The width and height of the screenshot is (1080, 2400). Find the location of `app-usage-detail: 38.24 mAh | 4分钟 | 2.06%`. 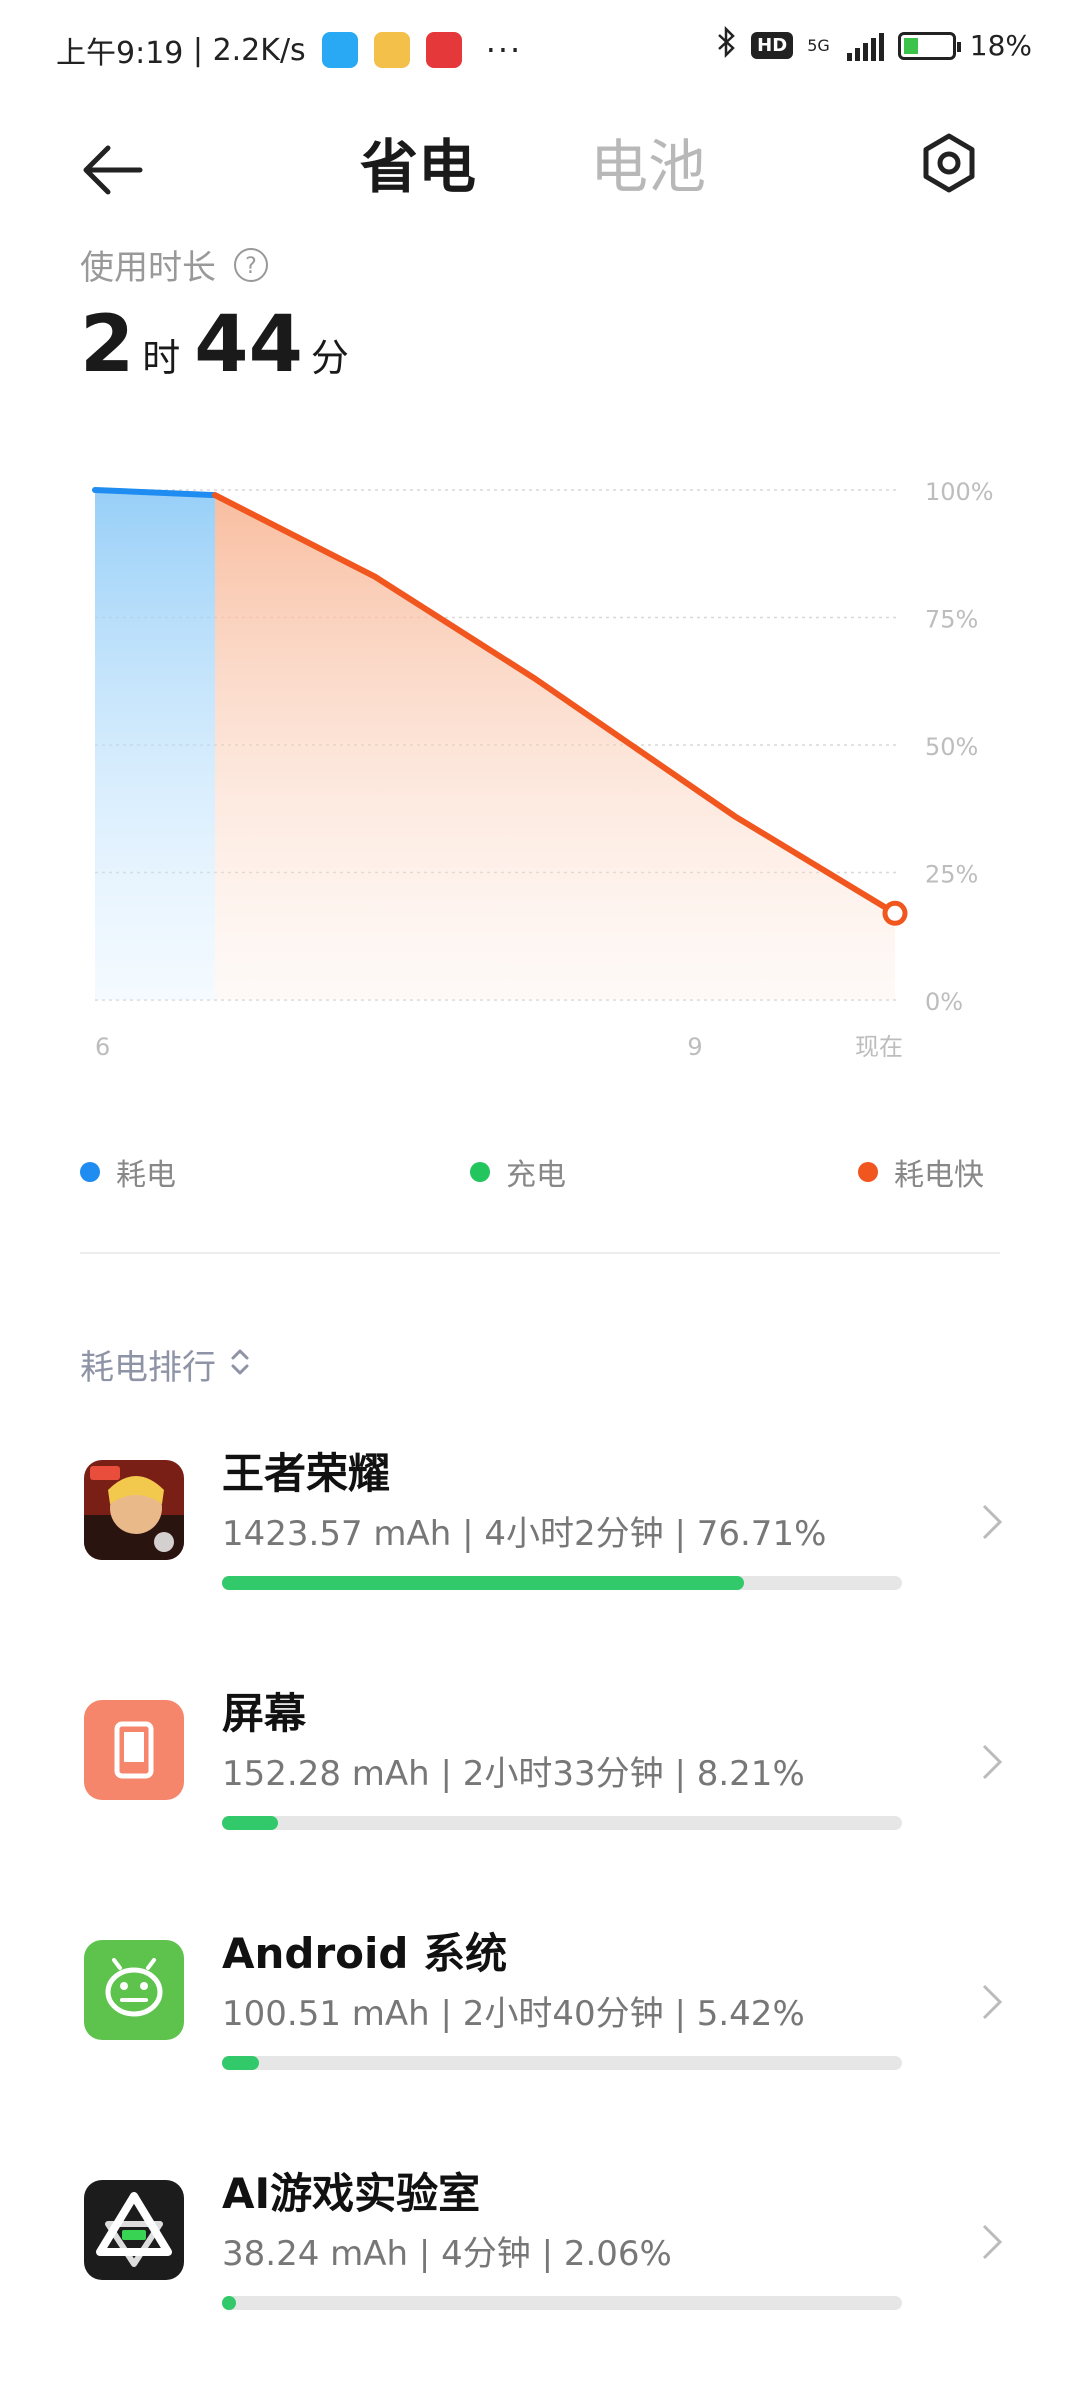

app-usage-detail: 38.24 mAh | 4分钟 | 2.06% is located at coordinates (447, 2254).